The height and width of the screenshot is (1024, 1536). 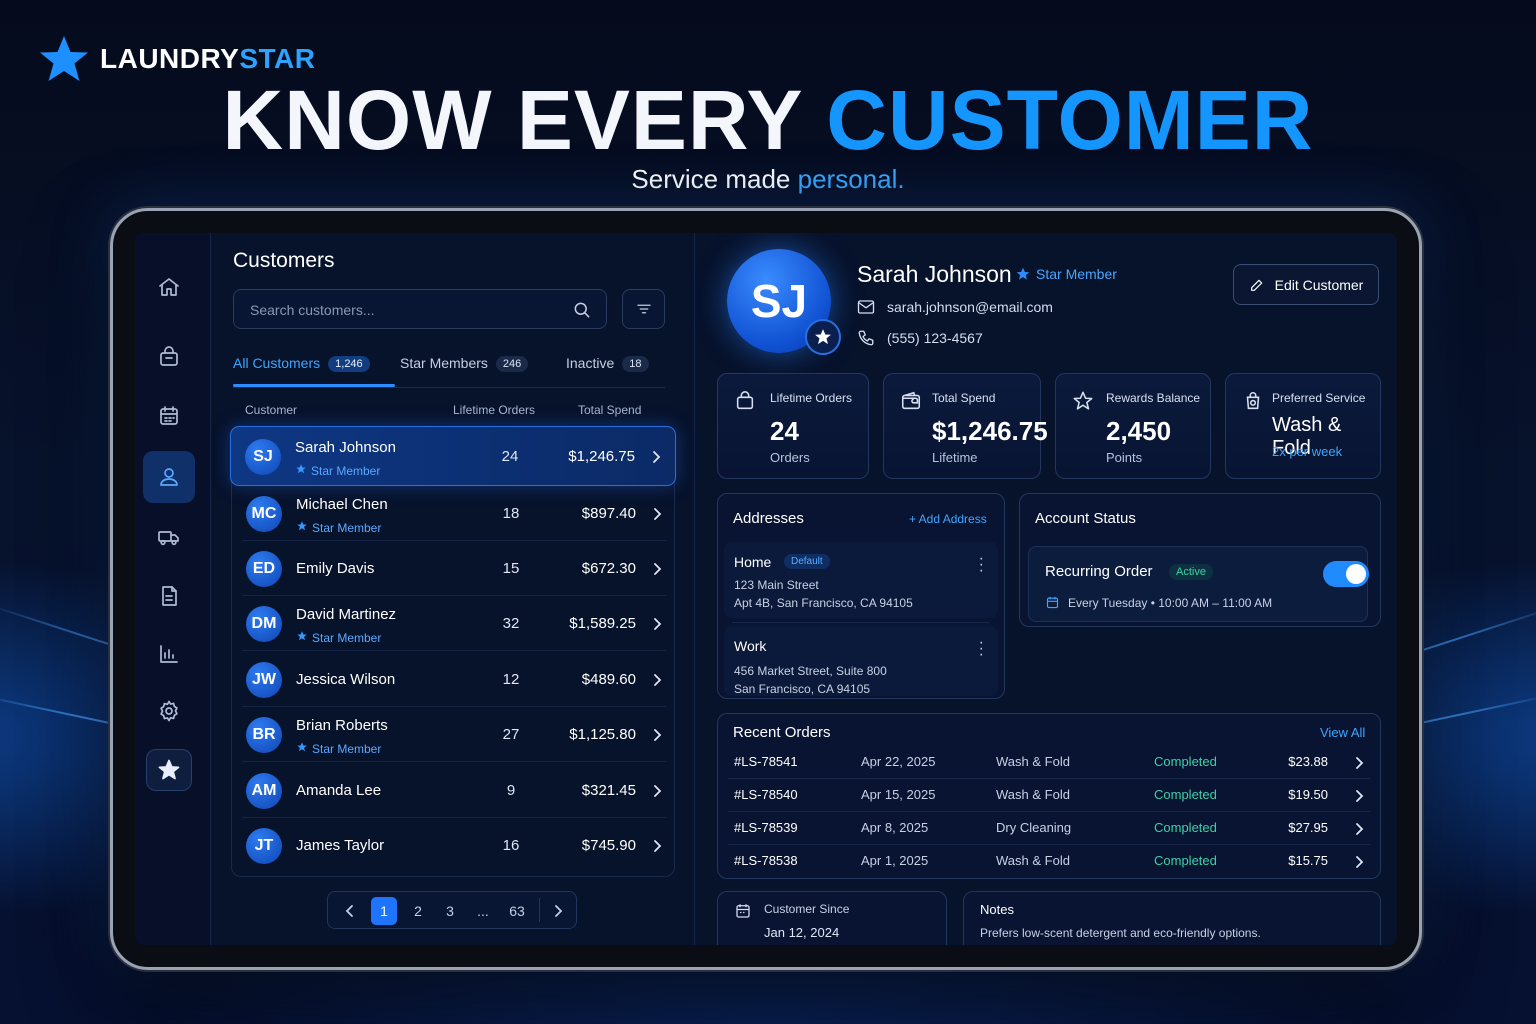 I want to click on star-member-label: Star Member, so click(x=347, y=637).